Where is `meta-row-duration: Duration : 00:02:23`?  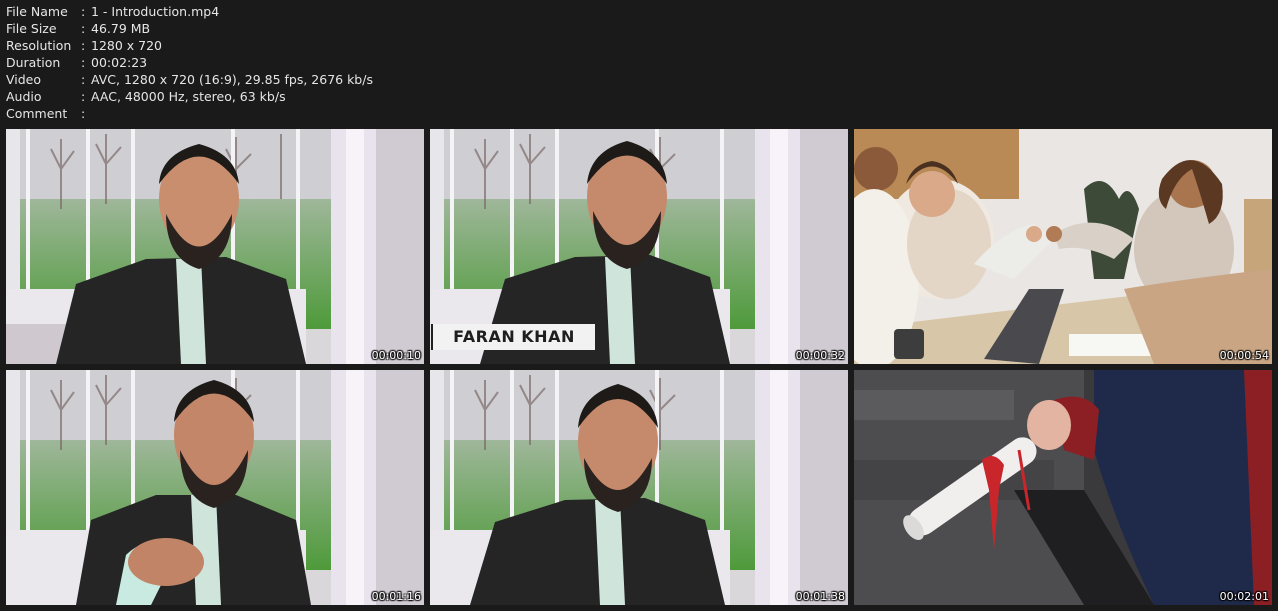 meta-row-duration: Duration : 00:02:23 is located at coordinates (189, 62).